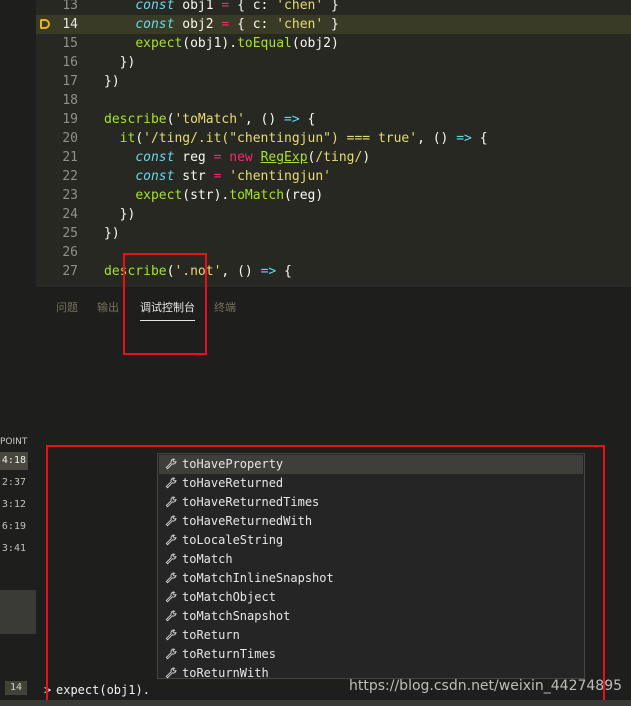  I want to click on timestamp-item: 2:37, so click(14, 483).